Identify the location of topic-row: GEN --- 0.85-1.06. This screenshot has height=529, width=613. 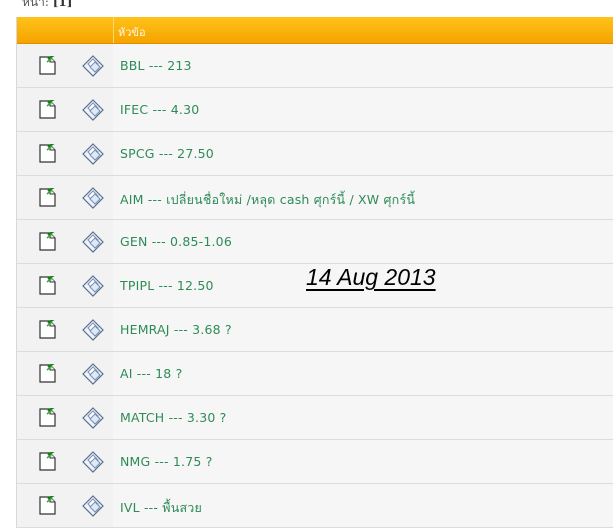
(315, 242).